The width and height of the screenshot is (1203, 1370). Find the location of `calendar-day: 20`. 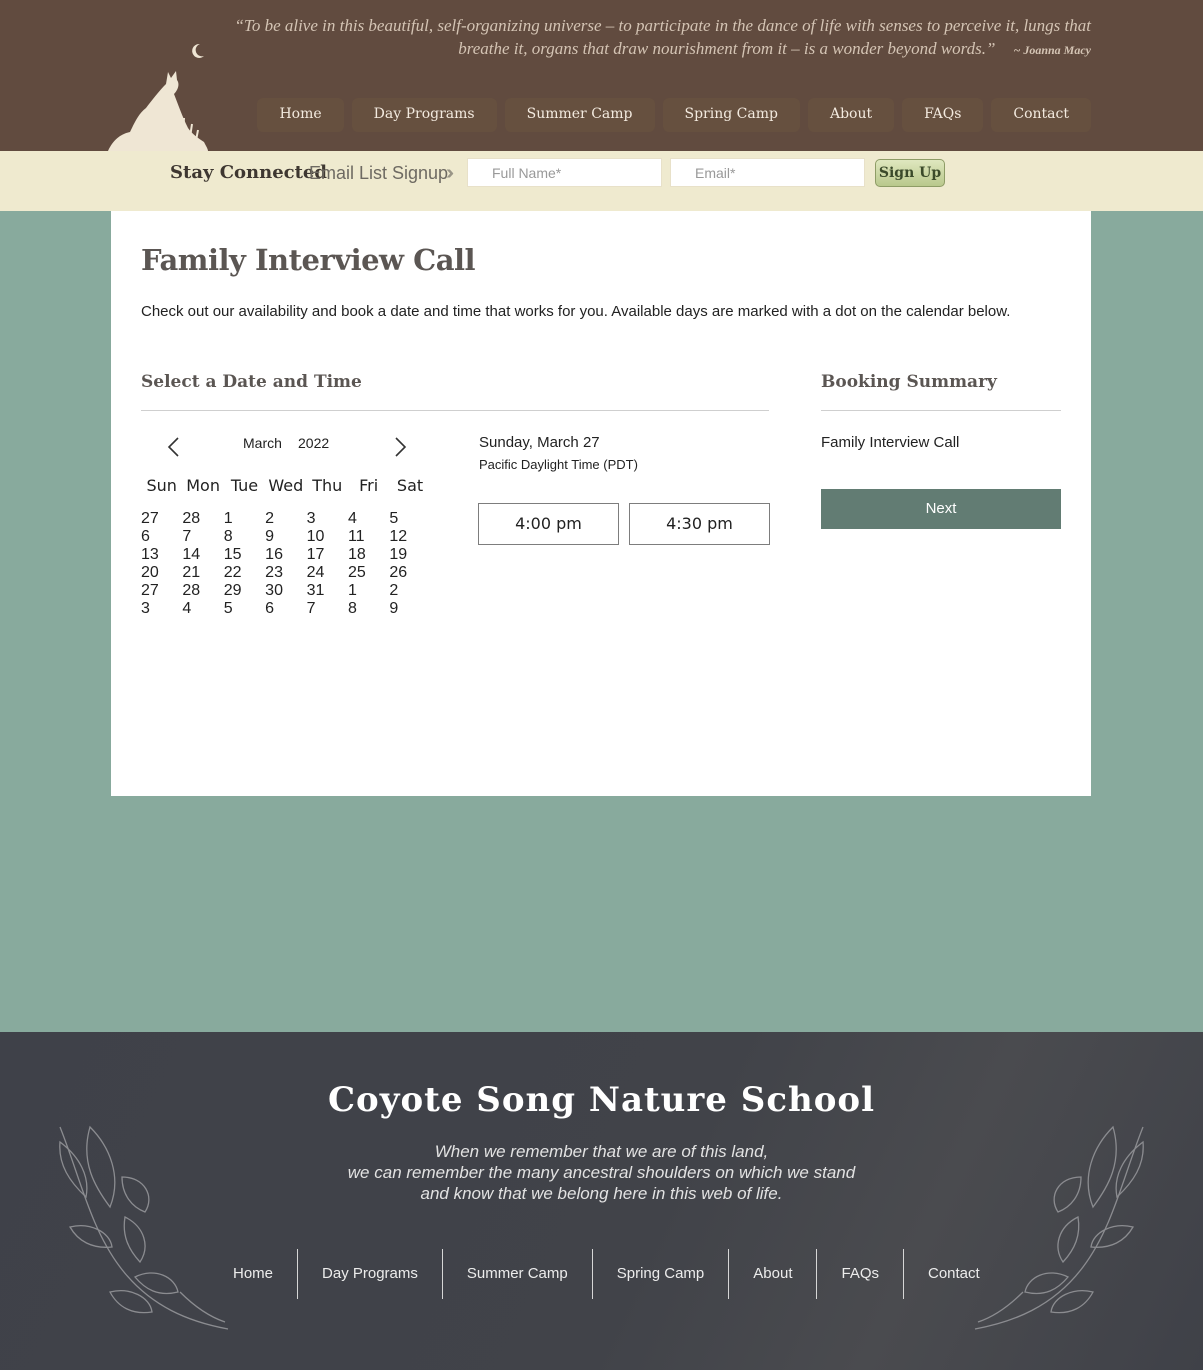

calendar-day: 20 is located at coordinates (161, 573).